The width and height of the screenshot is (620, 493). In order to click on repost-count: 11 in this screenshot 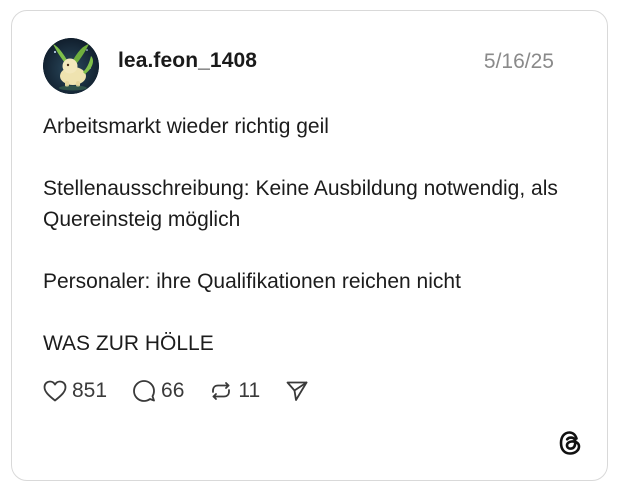, I will do `click(249, 390)`.